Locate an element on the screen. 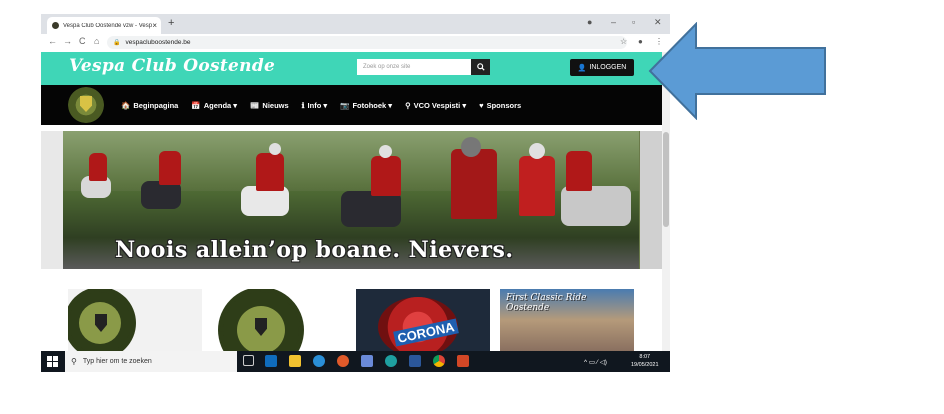 Image resolution: width=944 pixels, height=414 pixels. edge-legacy-icon is located at coordinates (319, 361).